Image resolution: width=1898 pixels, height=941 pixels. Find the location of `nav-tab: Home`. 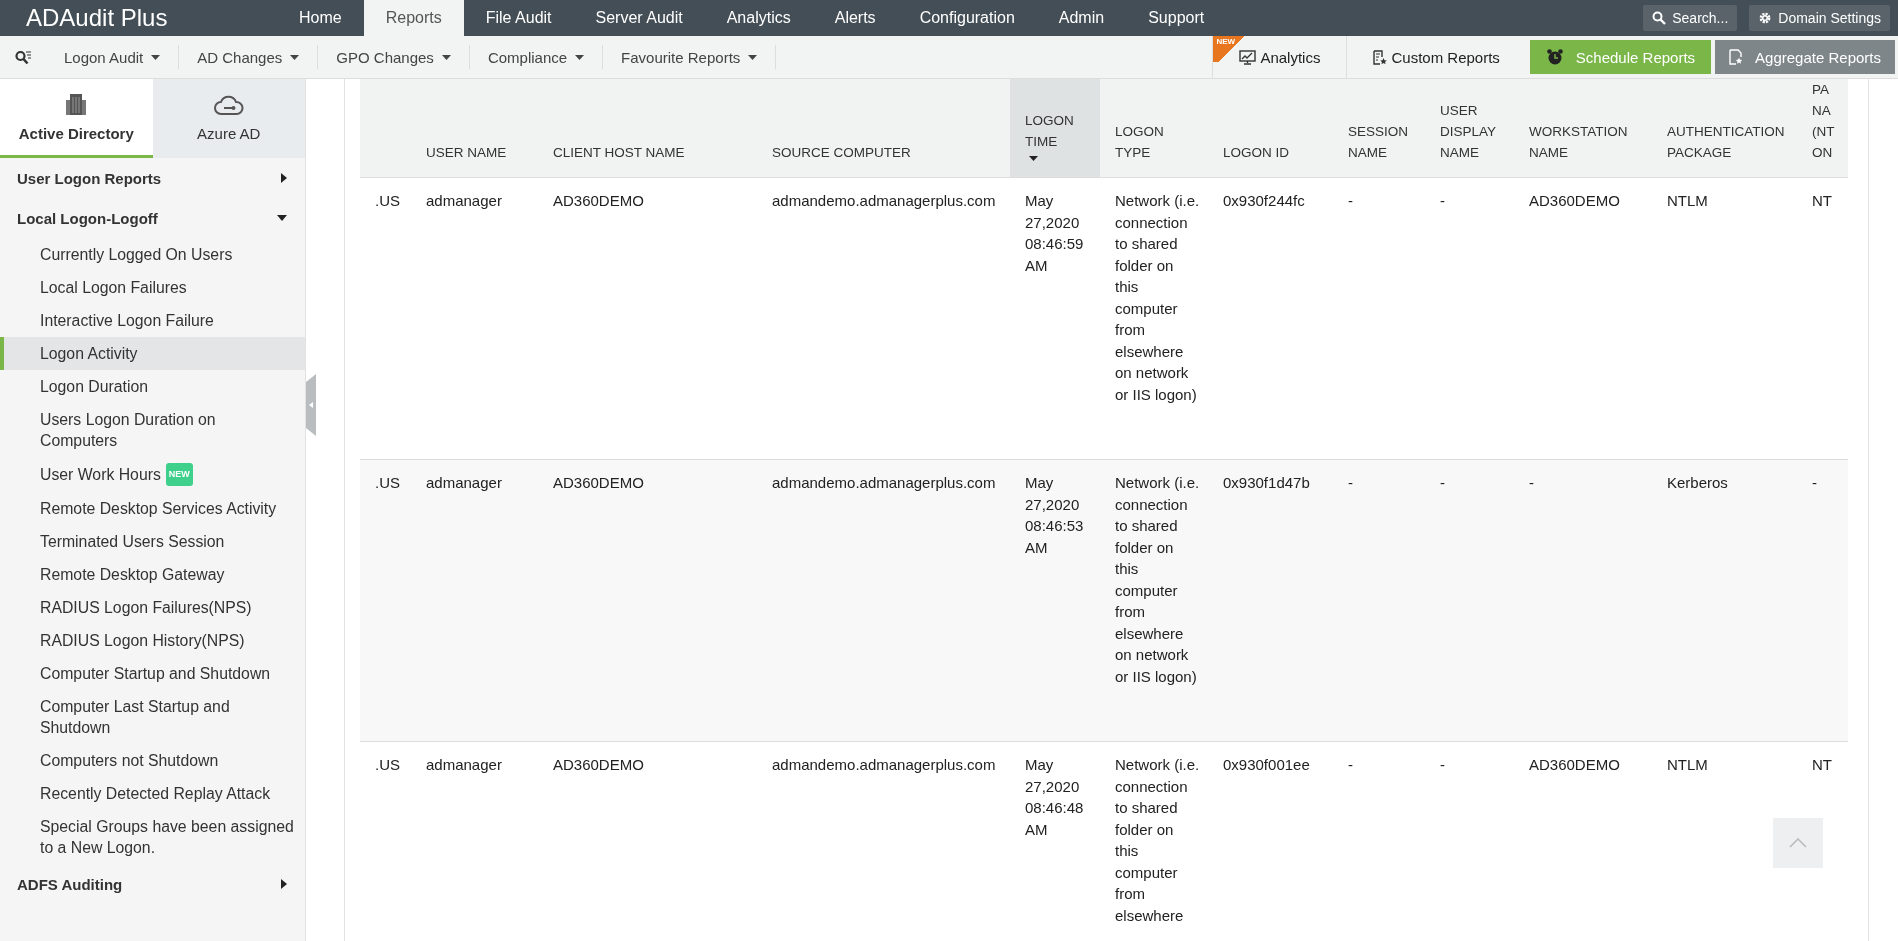

nav-tab: Home is located at coordinates (320, 18).